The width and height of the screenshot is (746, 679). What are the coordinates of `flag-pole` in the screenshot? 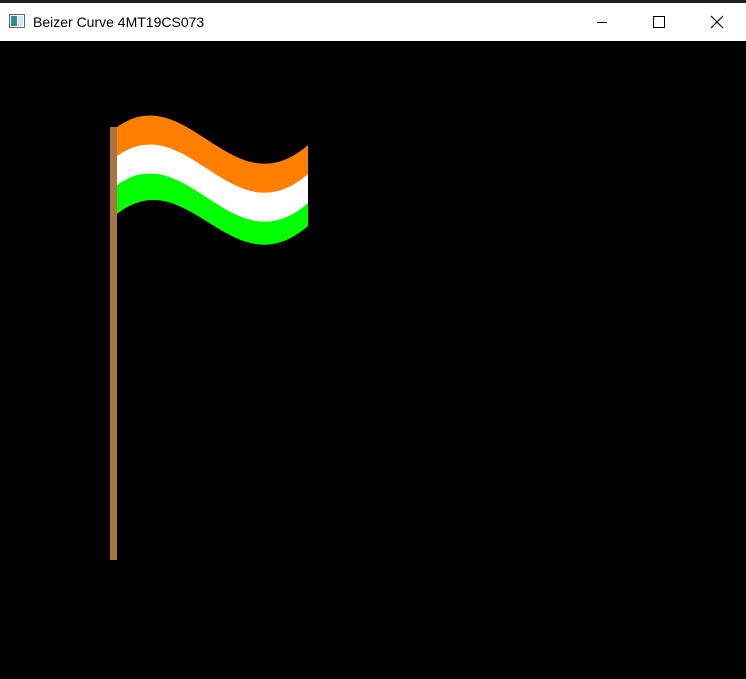 It's located at (113, 343).